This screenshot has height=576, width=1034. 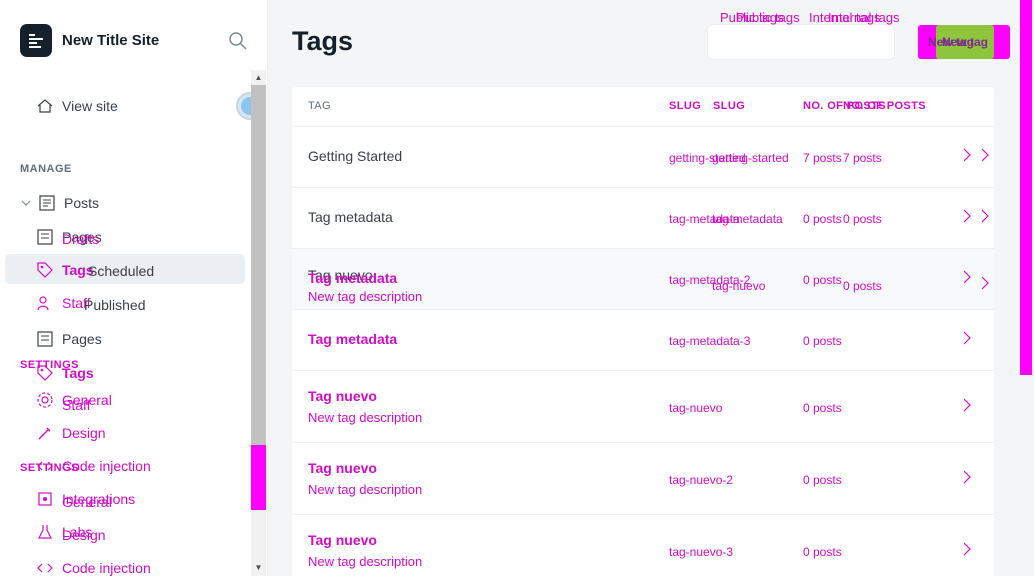 I want to click on chevron-down-icon, so click(x=26, y=203).